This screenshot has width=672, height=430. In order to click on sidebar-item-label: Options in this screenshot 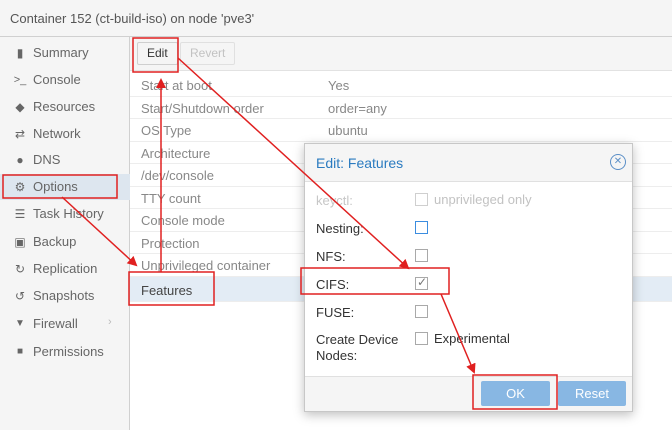, I will do `click(55, 186)`.